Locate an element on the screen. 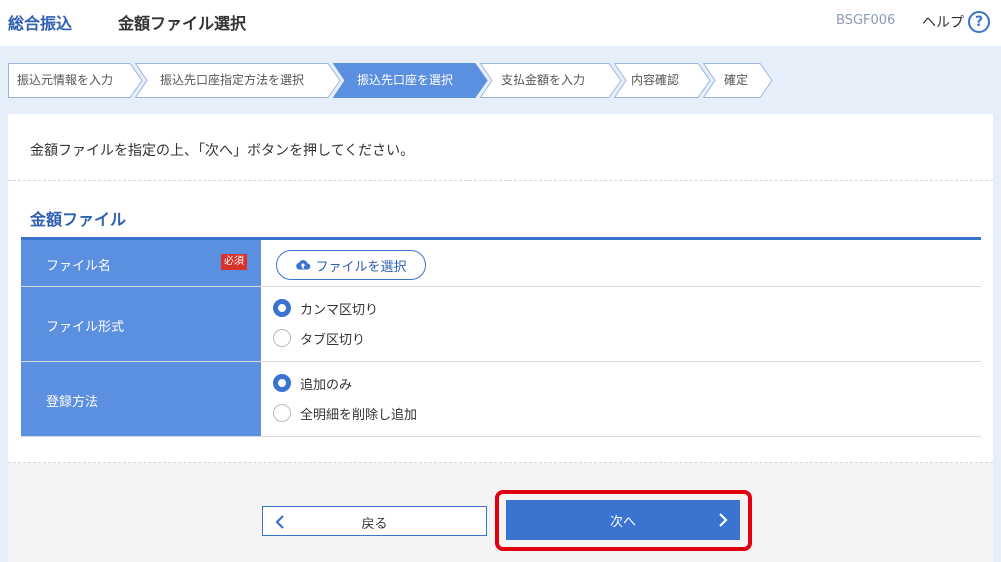  question-circle-icon: ? is located at coordinates (979, 22).